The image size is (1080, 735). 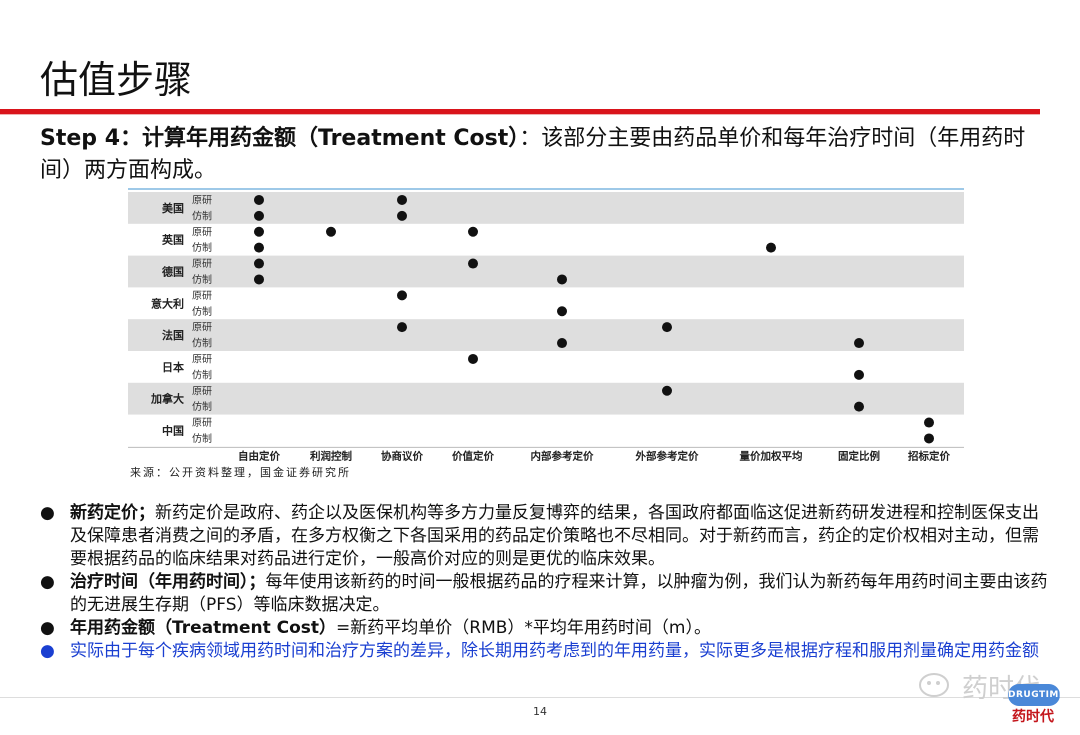 What do you see at coordinates (173, 431) in the screenshot?
I see `country-label: 中国` at bounding box center [173, 431].